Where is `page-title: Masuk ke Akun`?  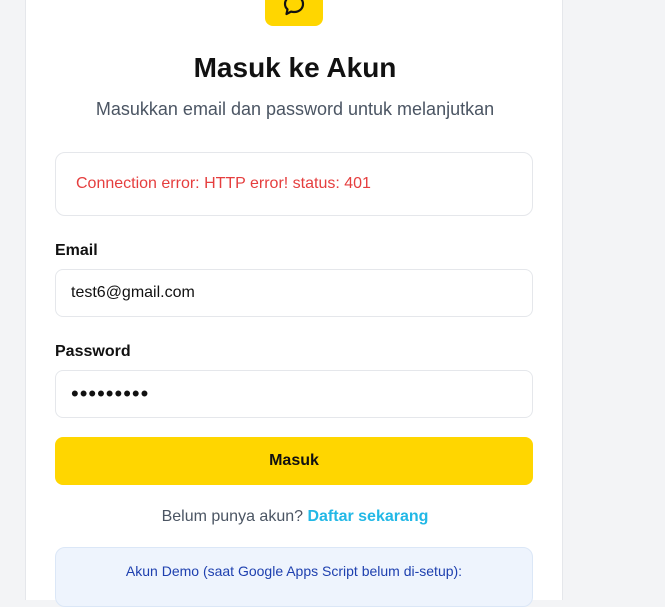 page-title: Masuk ke Akun is located at coordinates (295, 67).